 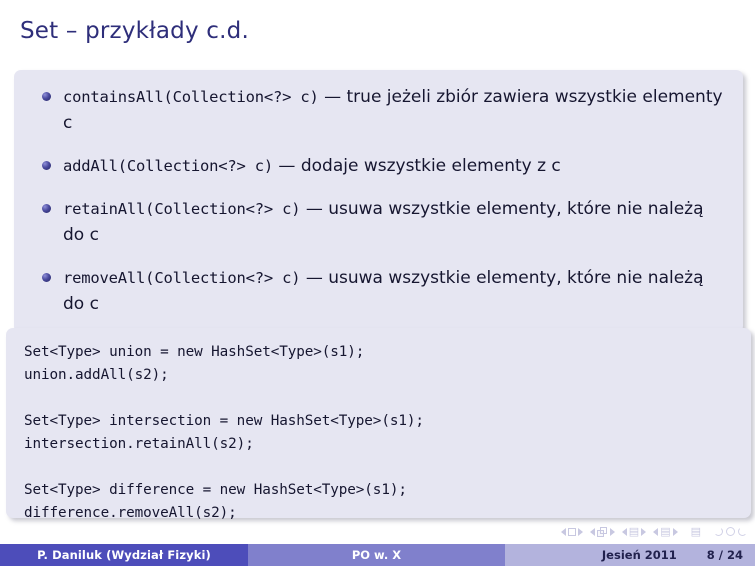 I want to click on prev-section-icon, so click(x=624, y=531).